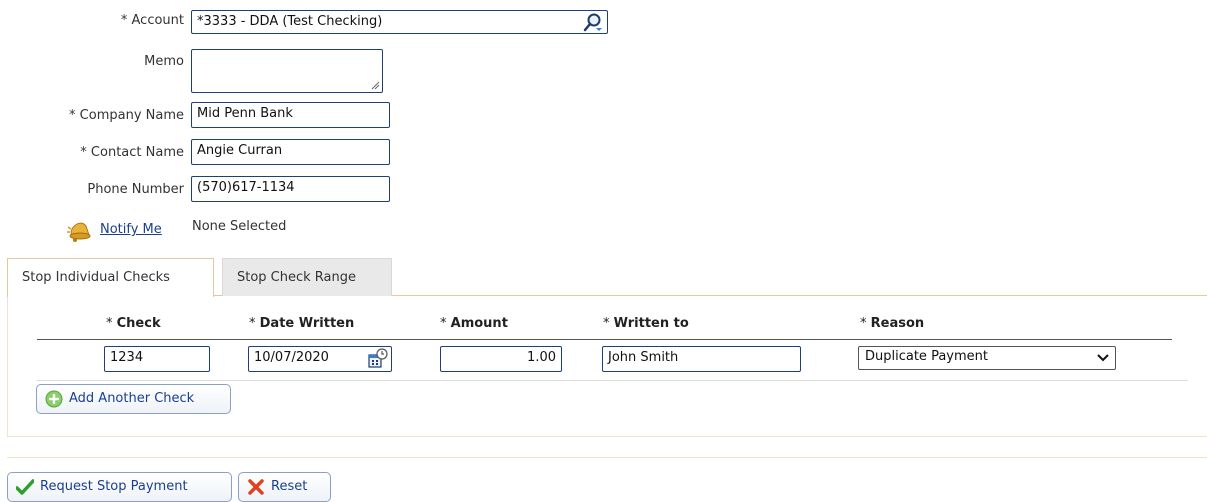 The width and height of the screenshot is (1207, 502). Describe the element at coordinates (378, 359) in the screenshot. I see `calendar-clock-icon` at that location.